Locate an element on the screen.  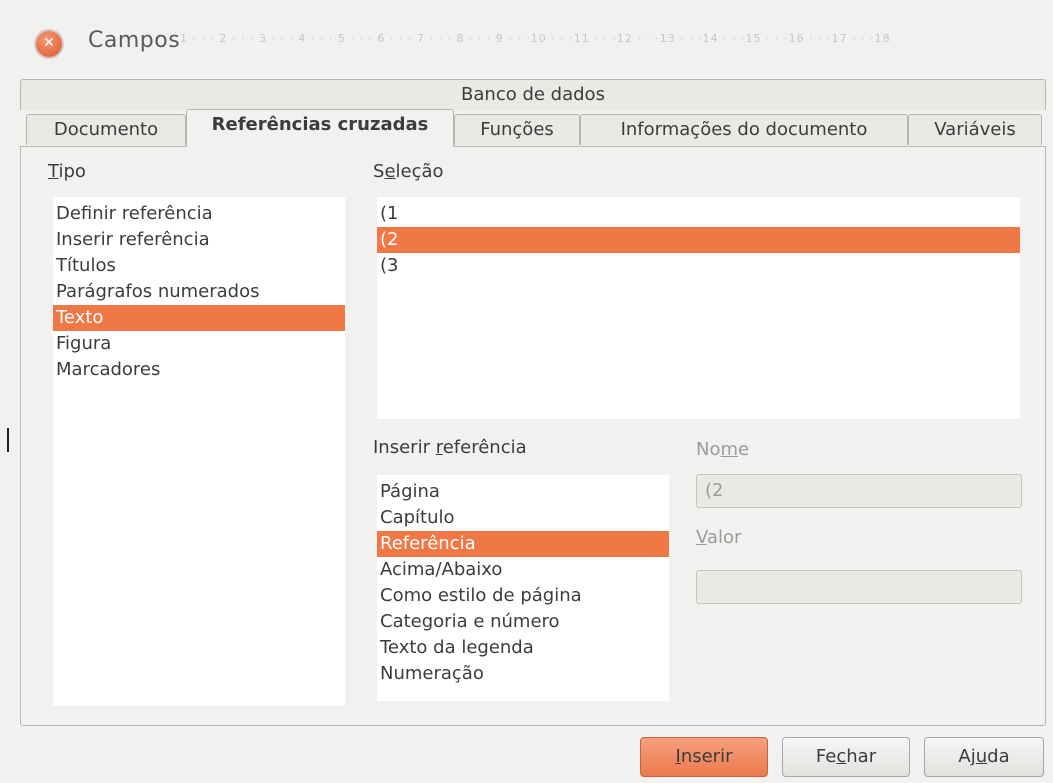
tipo-item: Títulos is located at coordinates (199, 266).